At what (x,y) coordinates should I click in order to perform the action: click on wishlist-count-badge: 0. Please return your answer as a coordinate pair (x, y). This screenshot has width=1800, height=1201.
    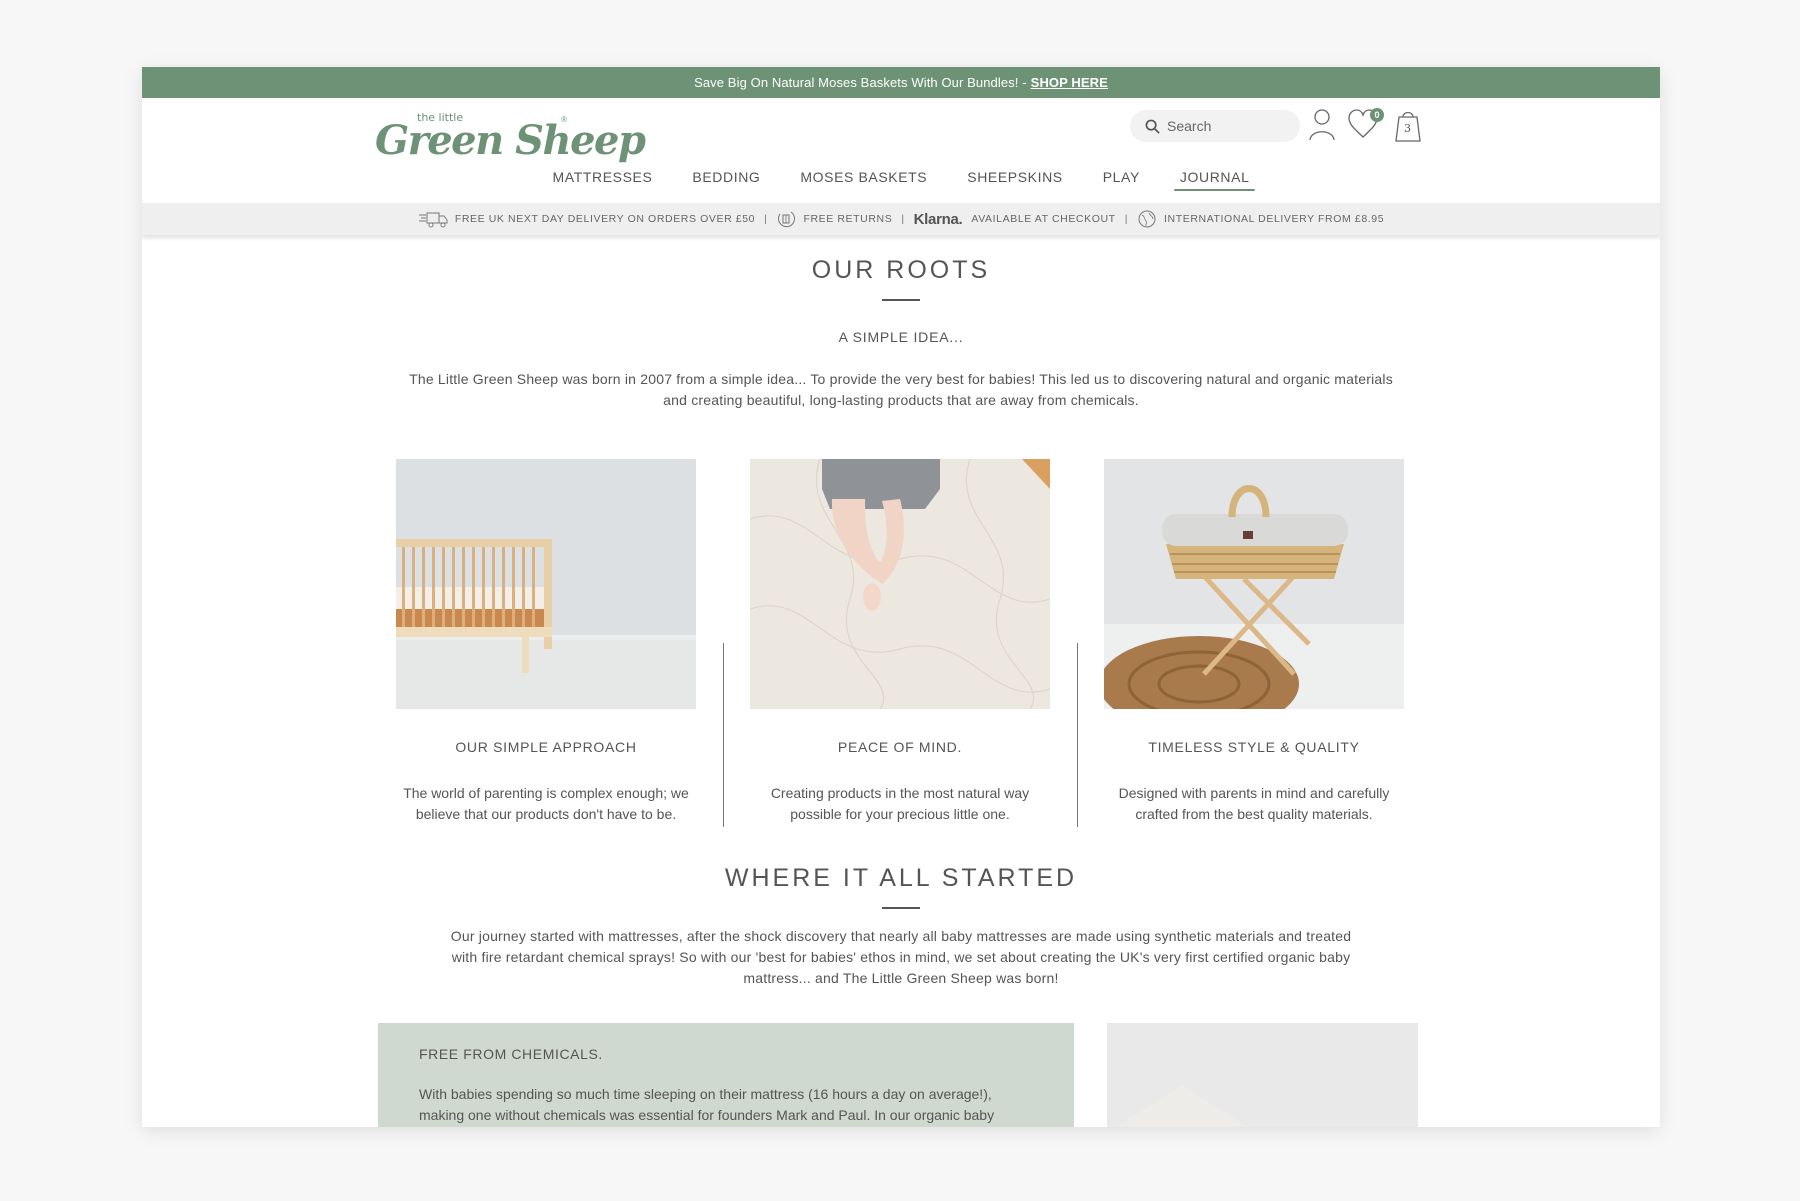
    Looking at the image, I should click on (1377, 115).